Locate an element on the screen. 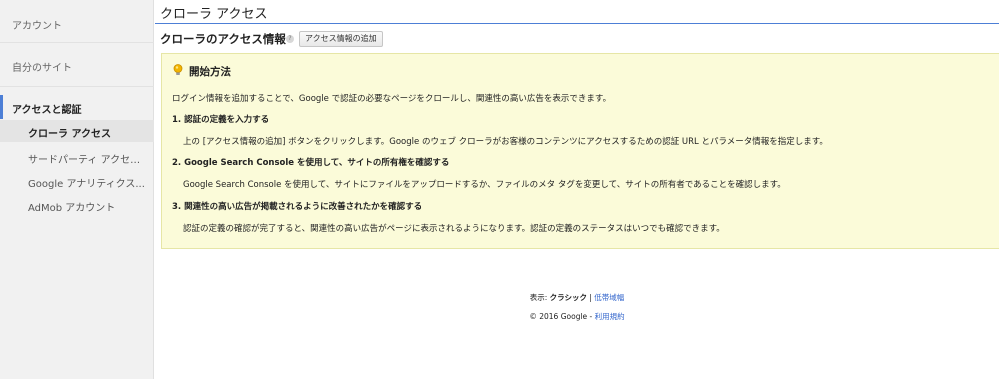 This screenshot has width=999, height=379. lightbulb-icon is located at coordinates (178, 69).